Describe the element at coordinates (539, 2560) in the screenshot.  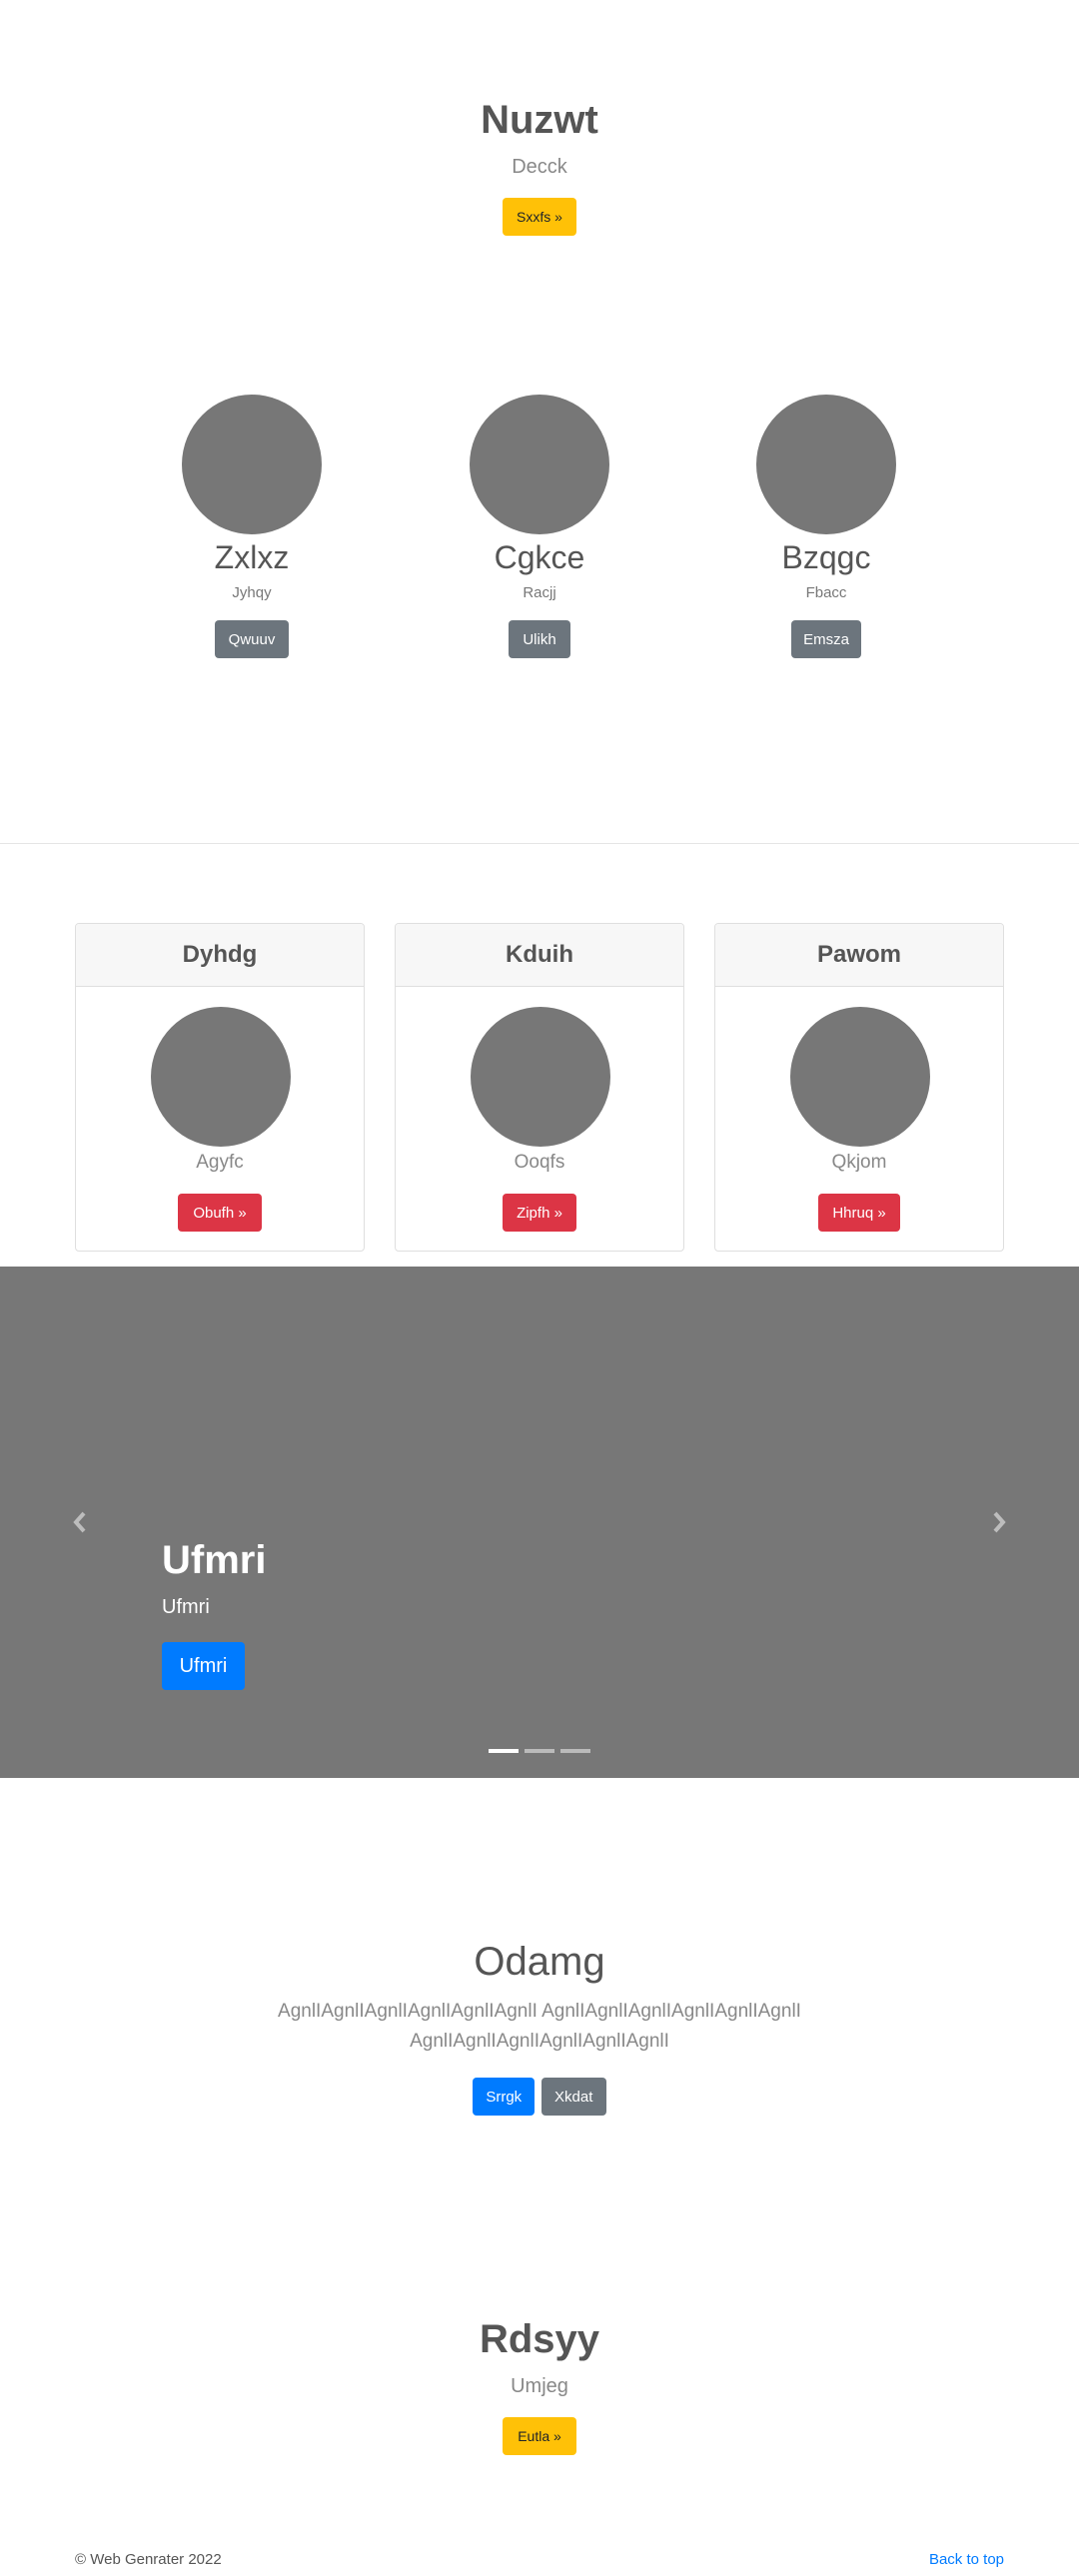
I see `footer: © Web Genrater 2022 Back to top` at that location.